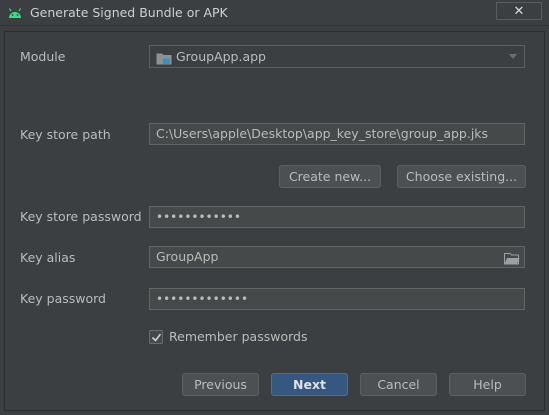 The width and height of the screenshot is (549, 415). Describe the element at coordinates (43, 56) in the screenshot. I see `module-label: Module` at that location.